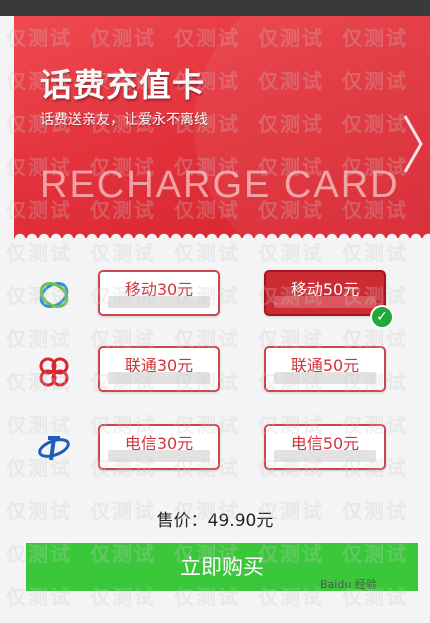 Image resolution: width=430 pixels, height=623 pixels. What do you see at coordinates (54, 372) in the screenshot?
I see `china-unicom-icon` at bounding box center [54, 372].